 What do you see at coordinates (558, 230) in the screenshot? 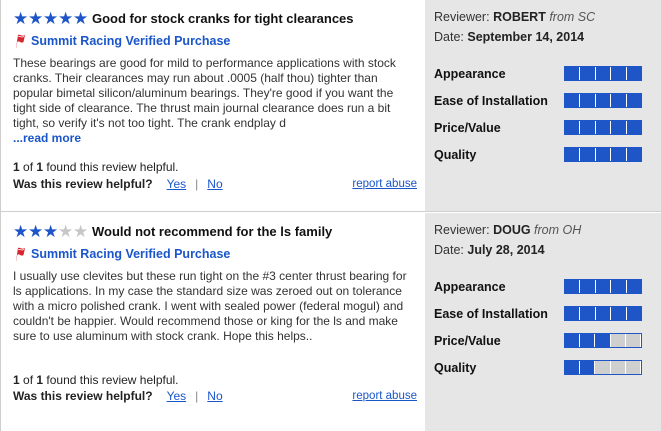
I see `reviewer-location: from OH` at bounding box center [558, 230].